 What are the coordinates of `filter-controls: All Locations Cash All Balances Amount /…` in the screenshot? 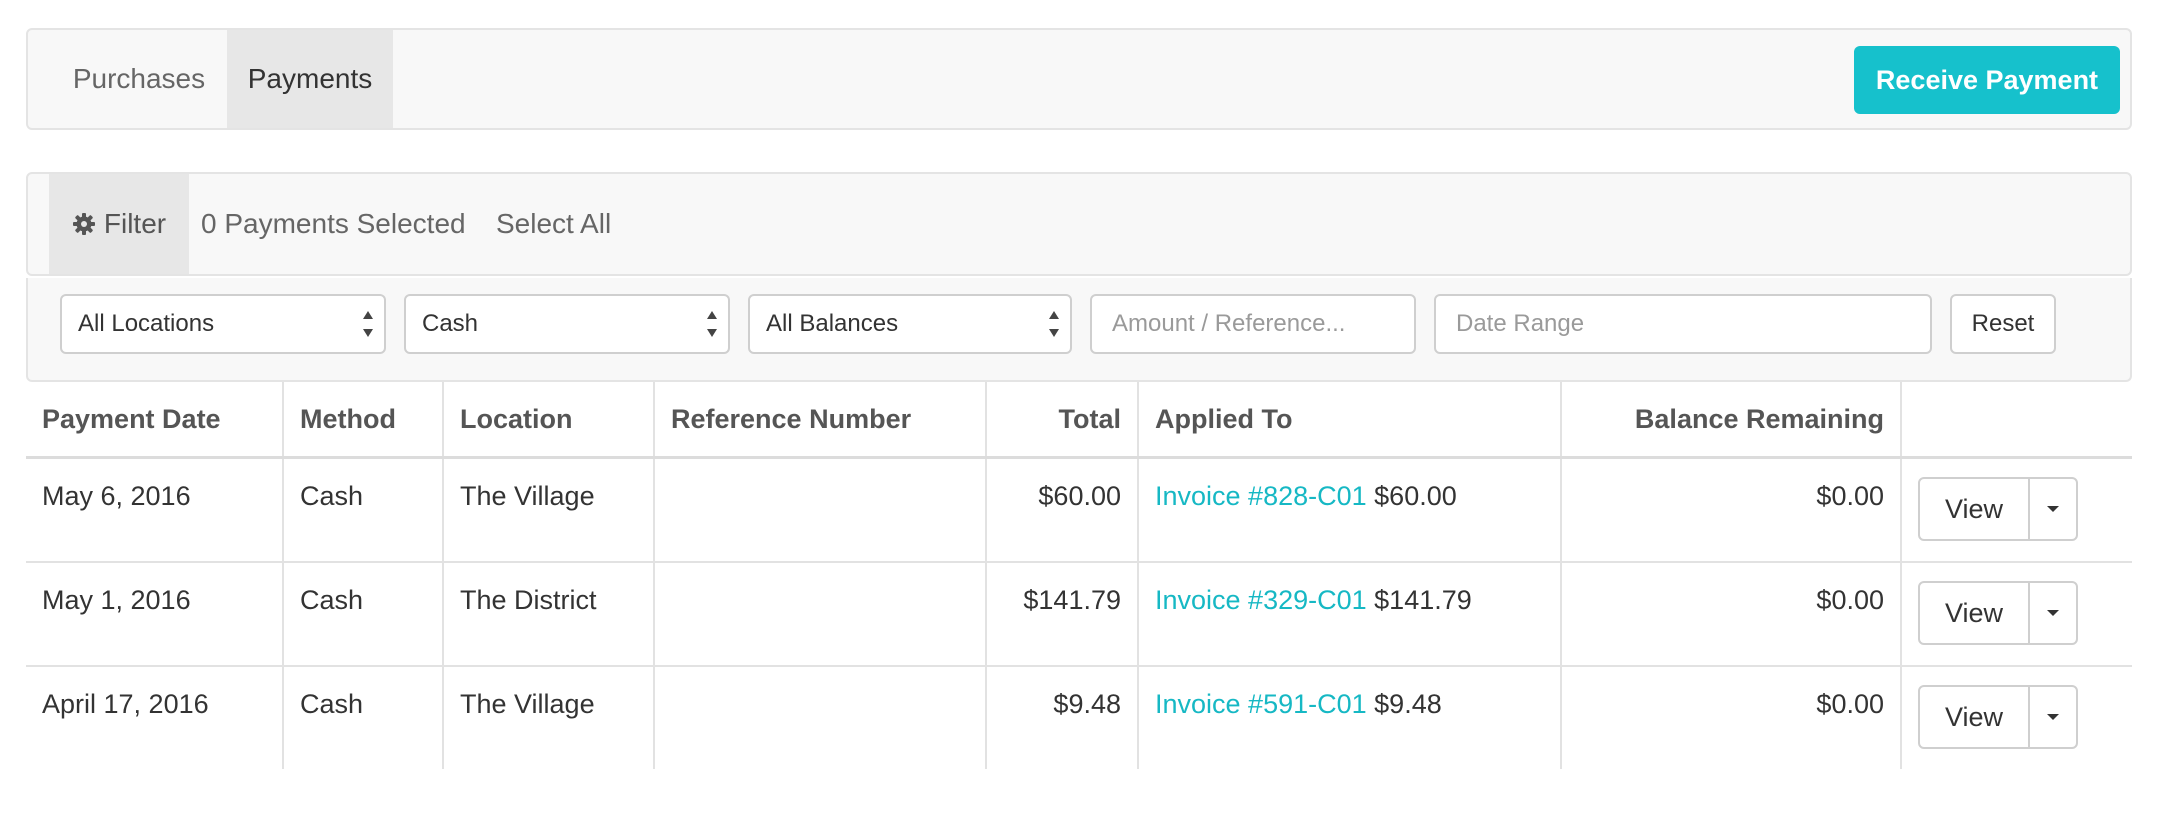 It's located at (1079, 330).